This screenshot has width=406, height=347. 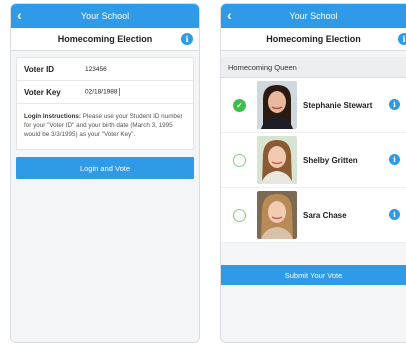 What do you see at coordinates (42, 92) in the screenshot?
I see `voter-key-label: Voter Key` at bounding box center [42, 92].